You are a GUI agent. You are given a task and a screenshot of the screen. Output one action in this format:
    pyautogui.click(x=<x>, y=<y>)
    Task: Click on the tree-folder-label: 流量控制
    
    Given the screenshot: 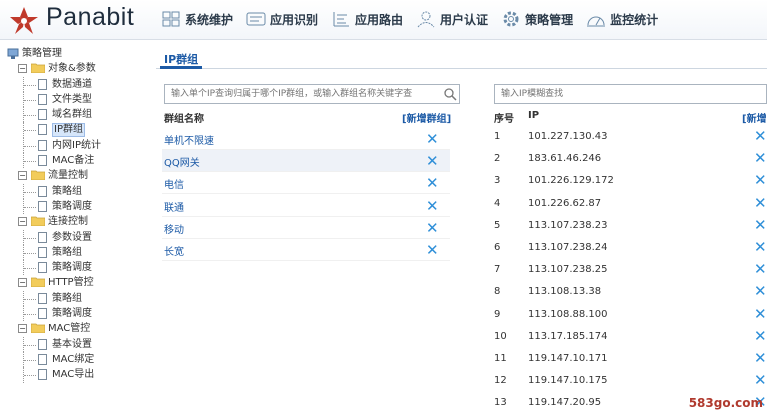 What is the action you would take?
    pyautogui.click(x=68, y=176)
    